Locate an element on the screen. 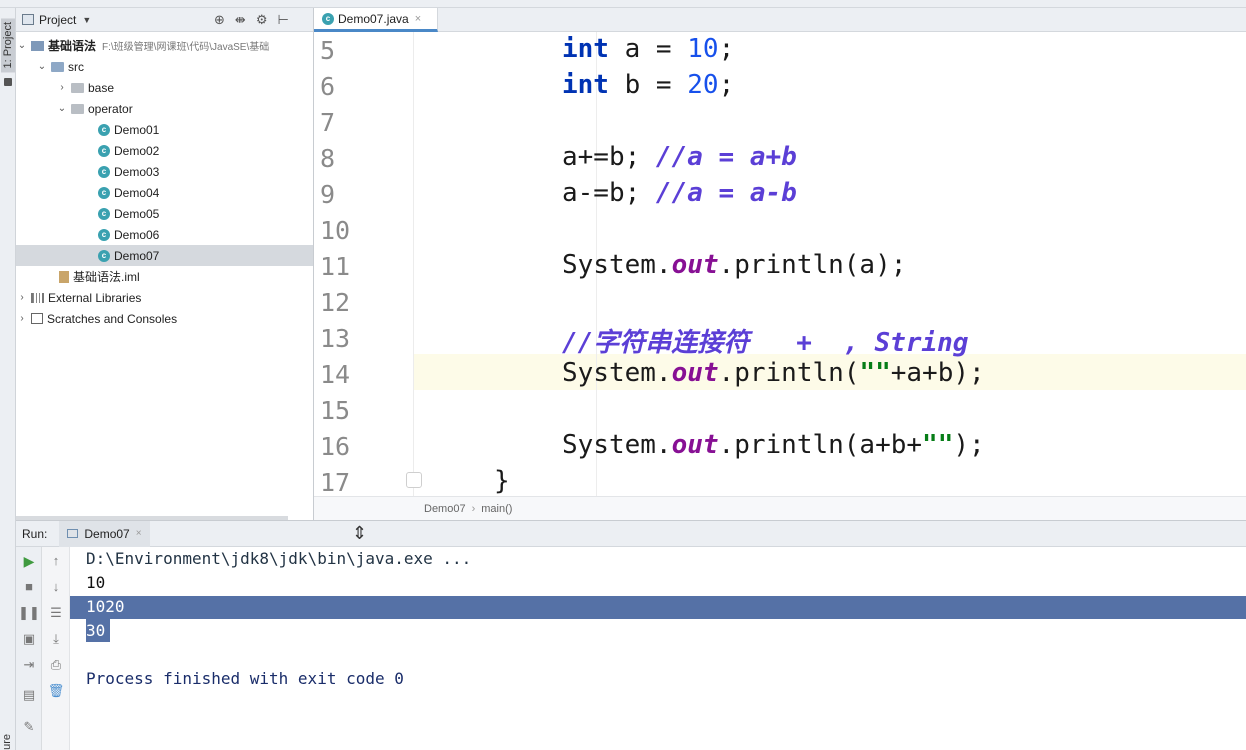  tree-node-base: › base is located at coordinates (164, 87).